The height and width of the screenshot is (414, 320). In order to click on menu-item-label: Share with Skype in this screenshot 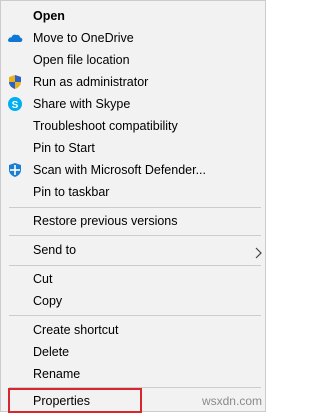, I will do `click(82, 104)`.